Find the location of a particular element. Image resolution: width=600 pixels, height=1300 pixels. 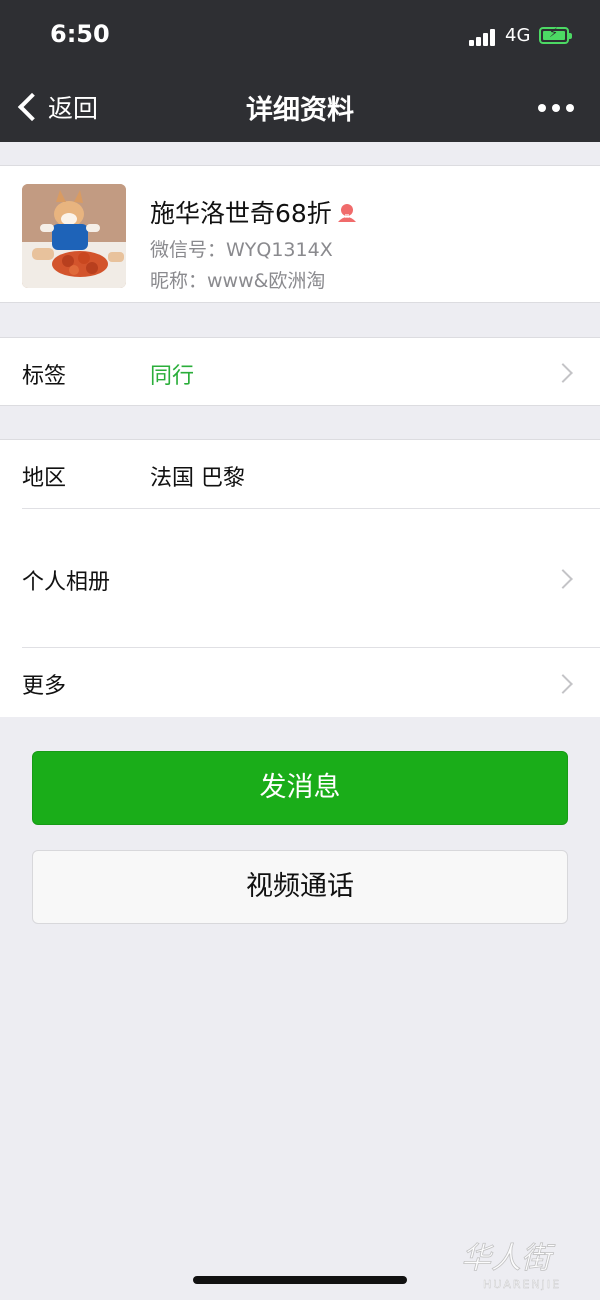

more-label: 更多 is located at coordinates (44, 686).